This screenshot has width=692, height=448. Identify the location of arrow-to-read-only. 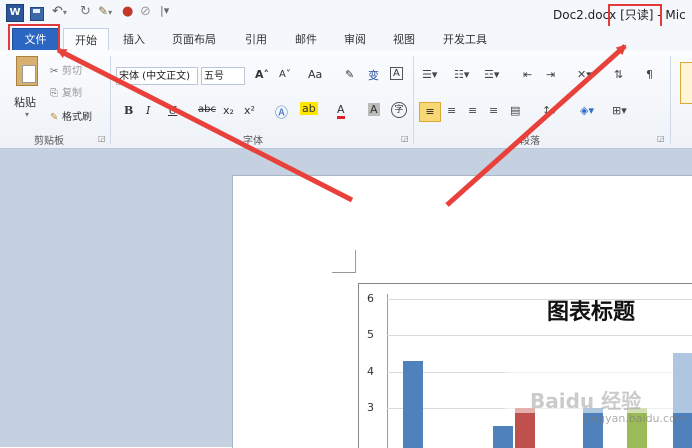
(536, 125).